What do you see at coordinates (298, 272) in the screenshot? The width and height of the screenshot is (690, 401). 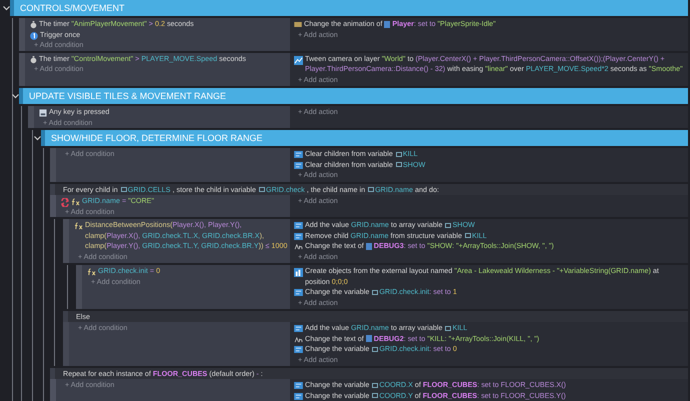 I see `layout-icon` at bounding box center [298, 272].